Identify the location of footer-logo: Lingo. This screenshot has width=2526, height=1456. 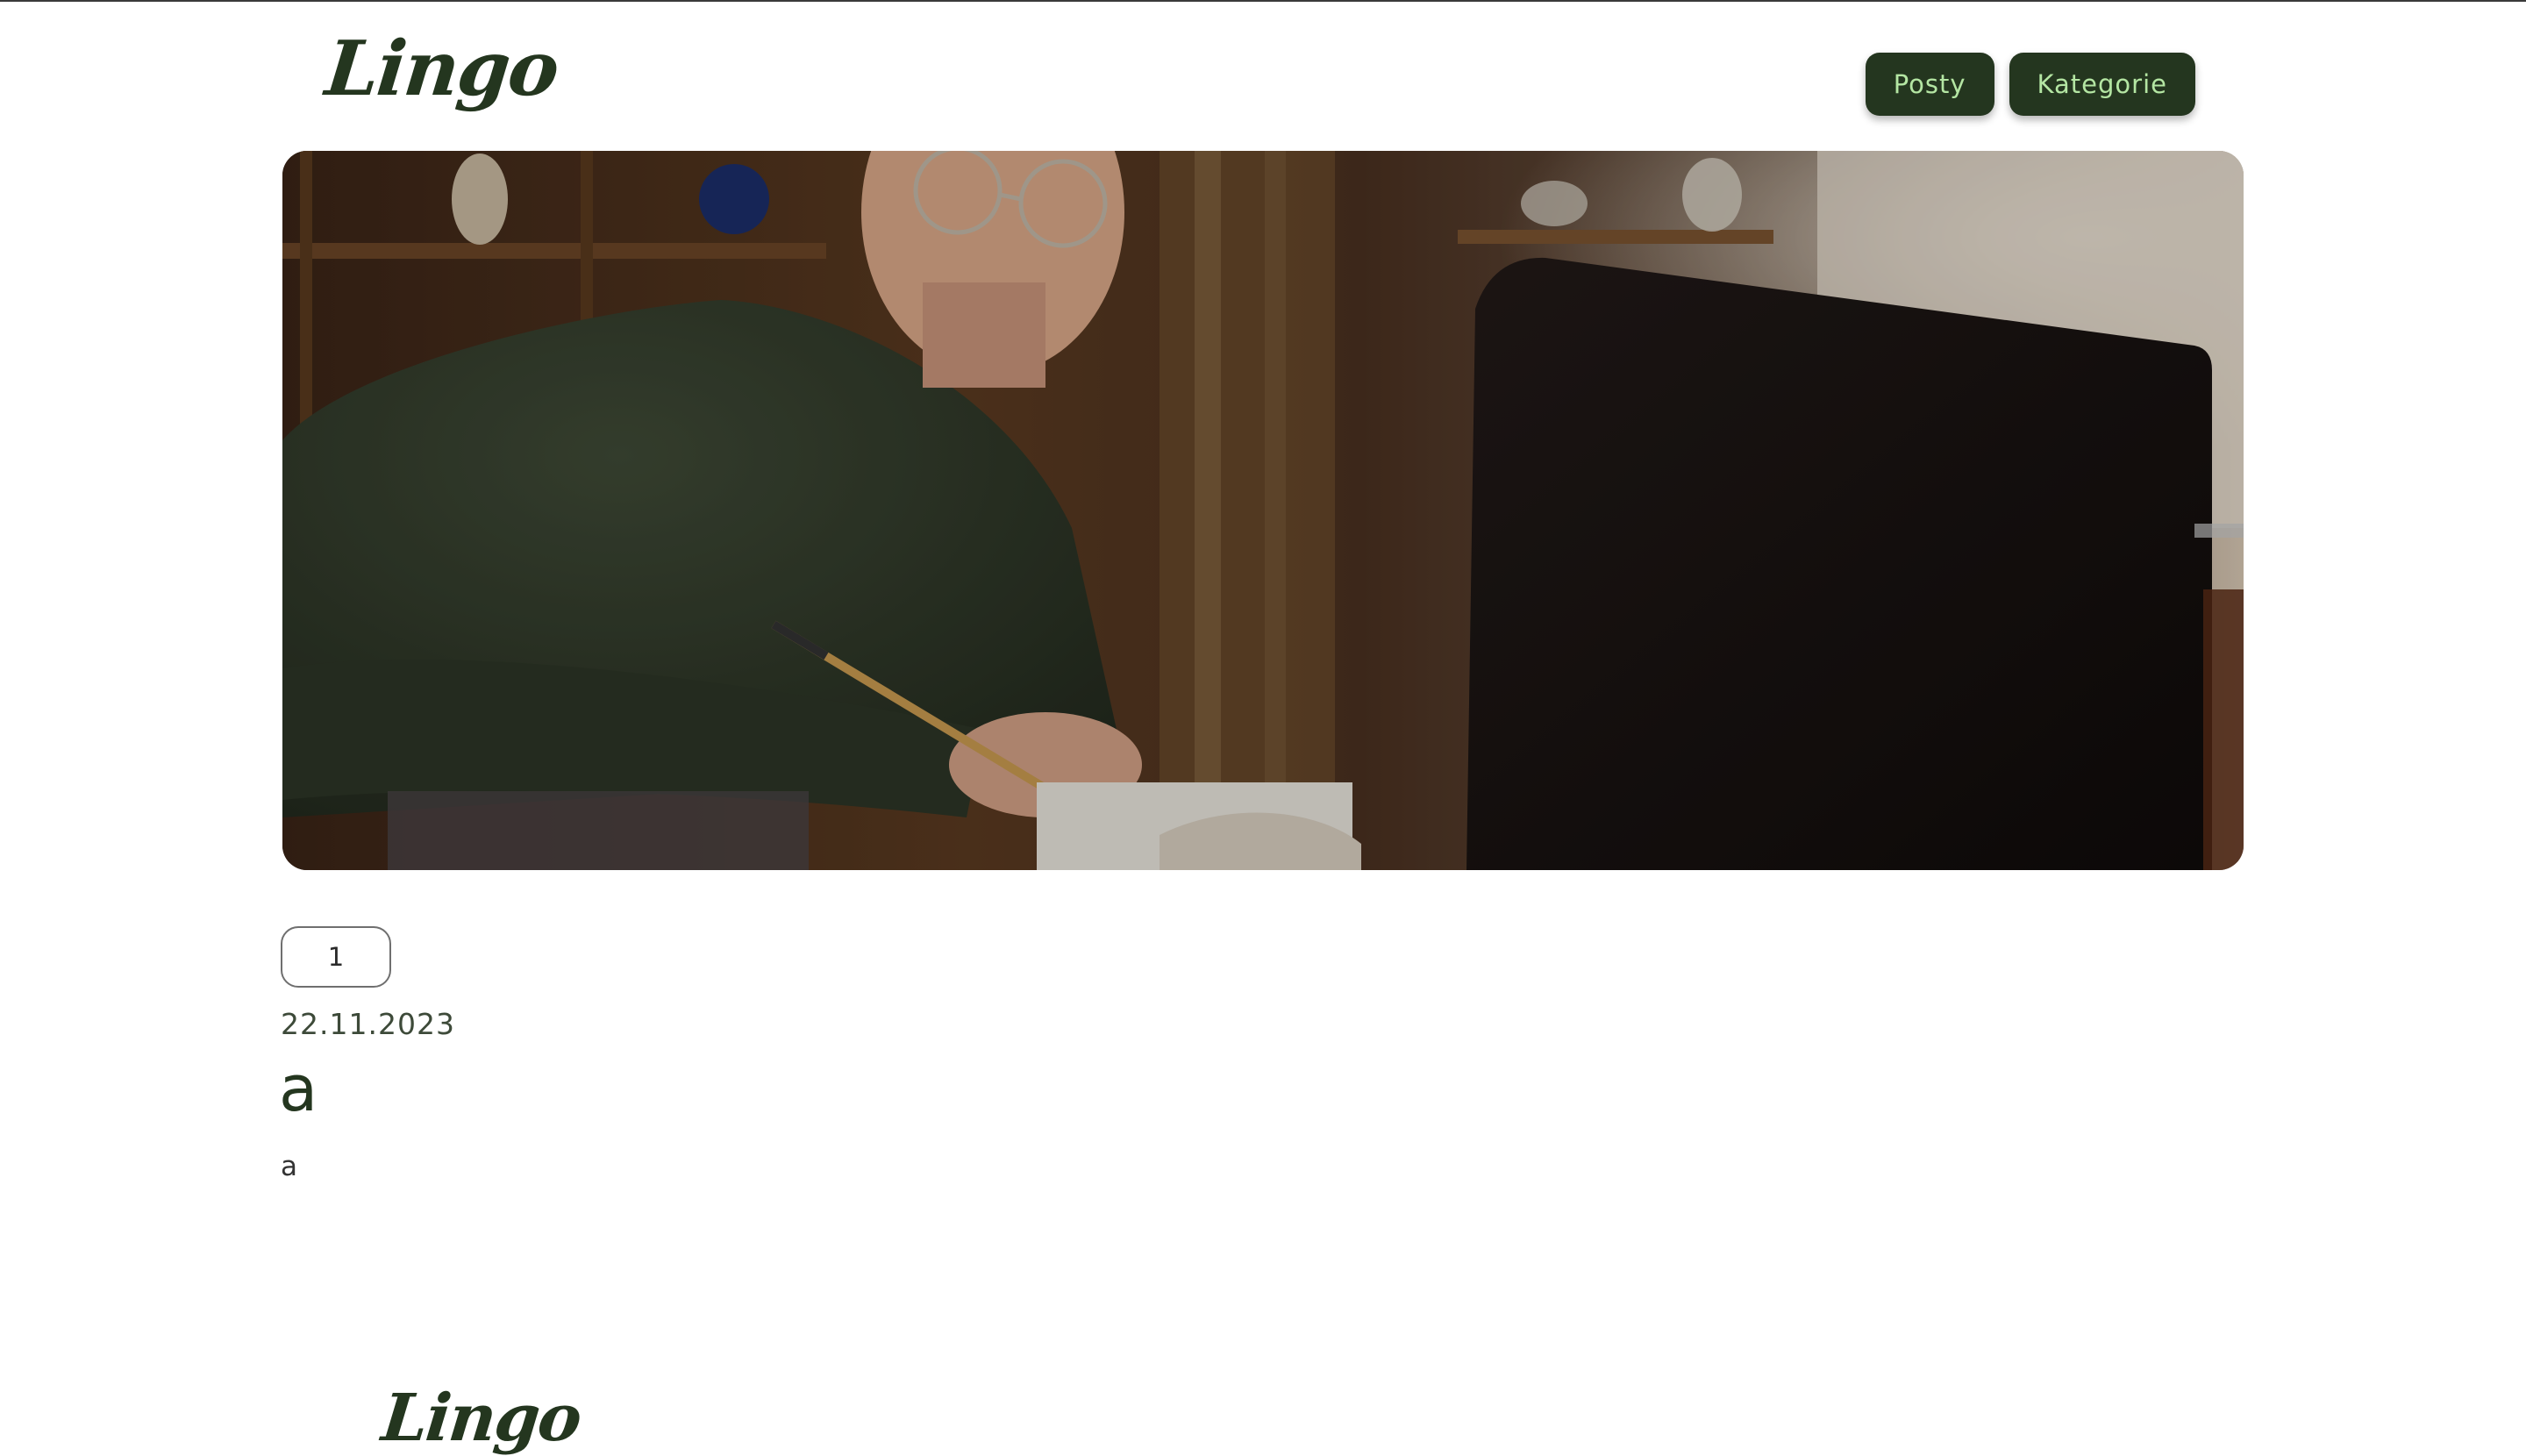
(480, 1418).